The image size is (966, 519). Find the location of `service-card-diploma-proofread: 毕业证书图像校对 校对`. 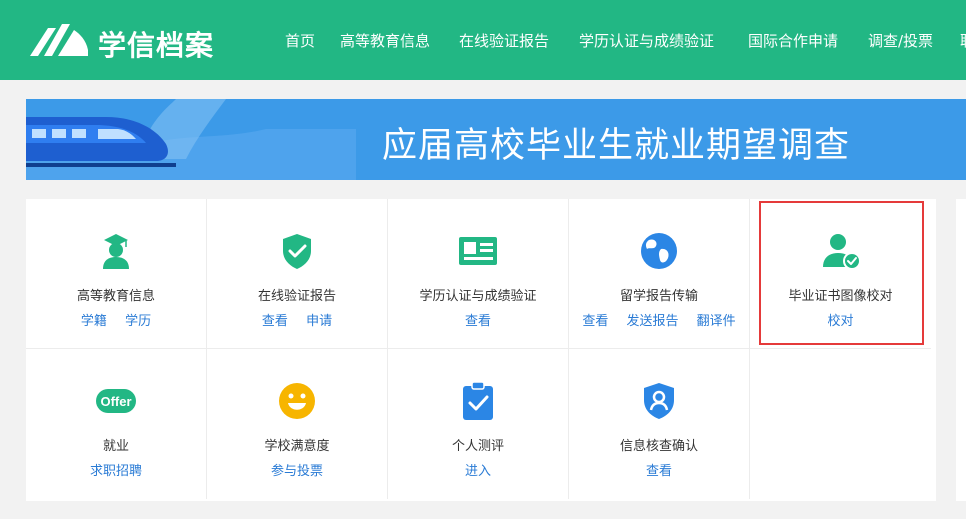

service-card-diploma-proofread: 毕业证书图像校对 校对 is located at coordinates (840, 274).